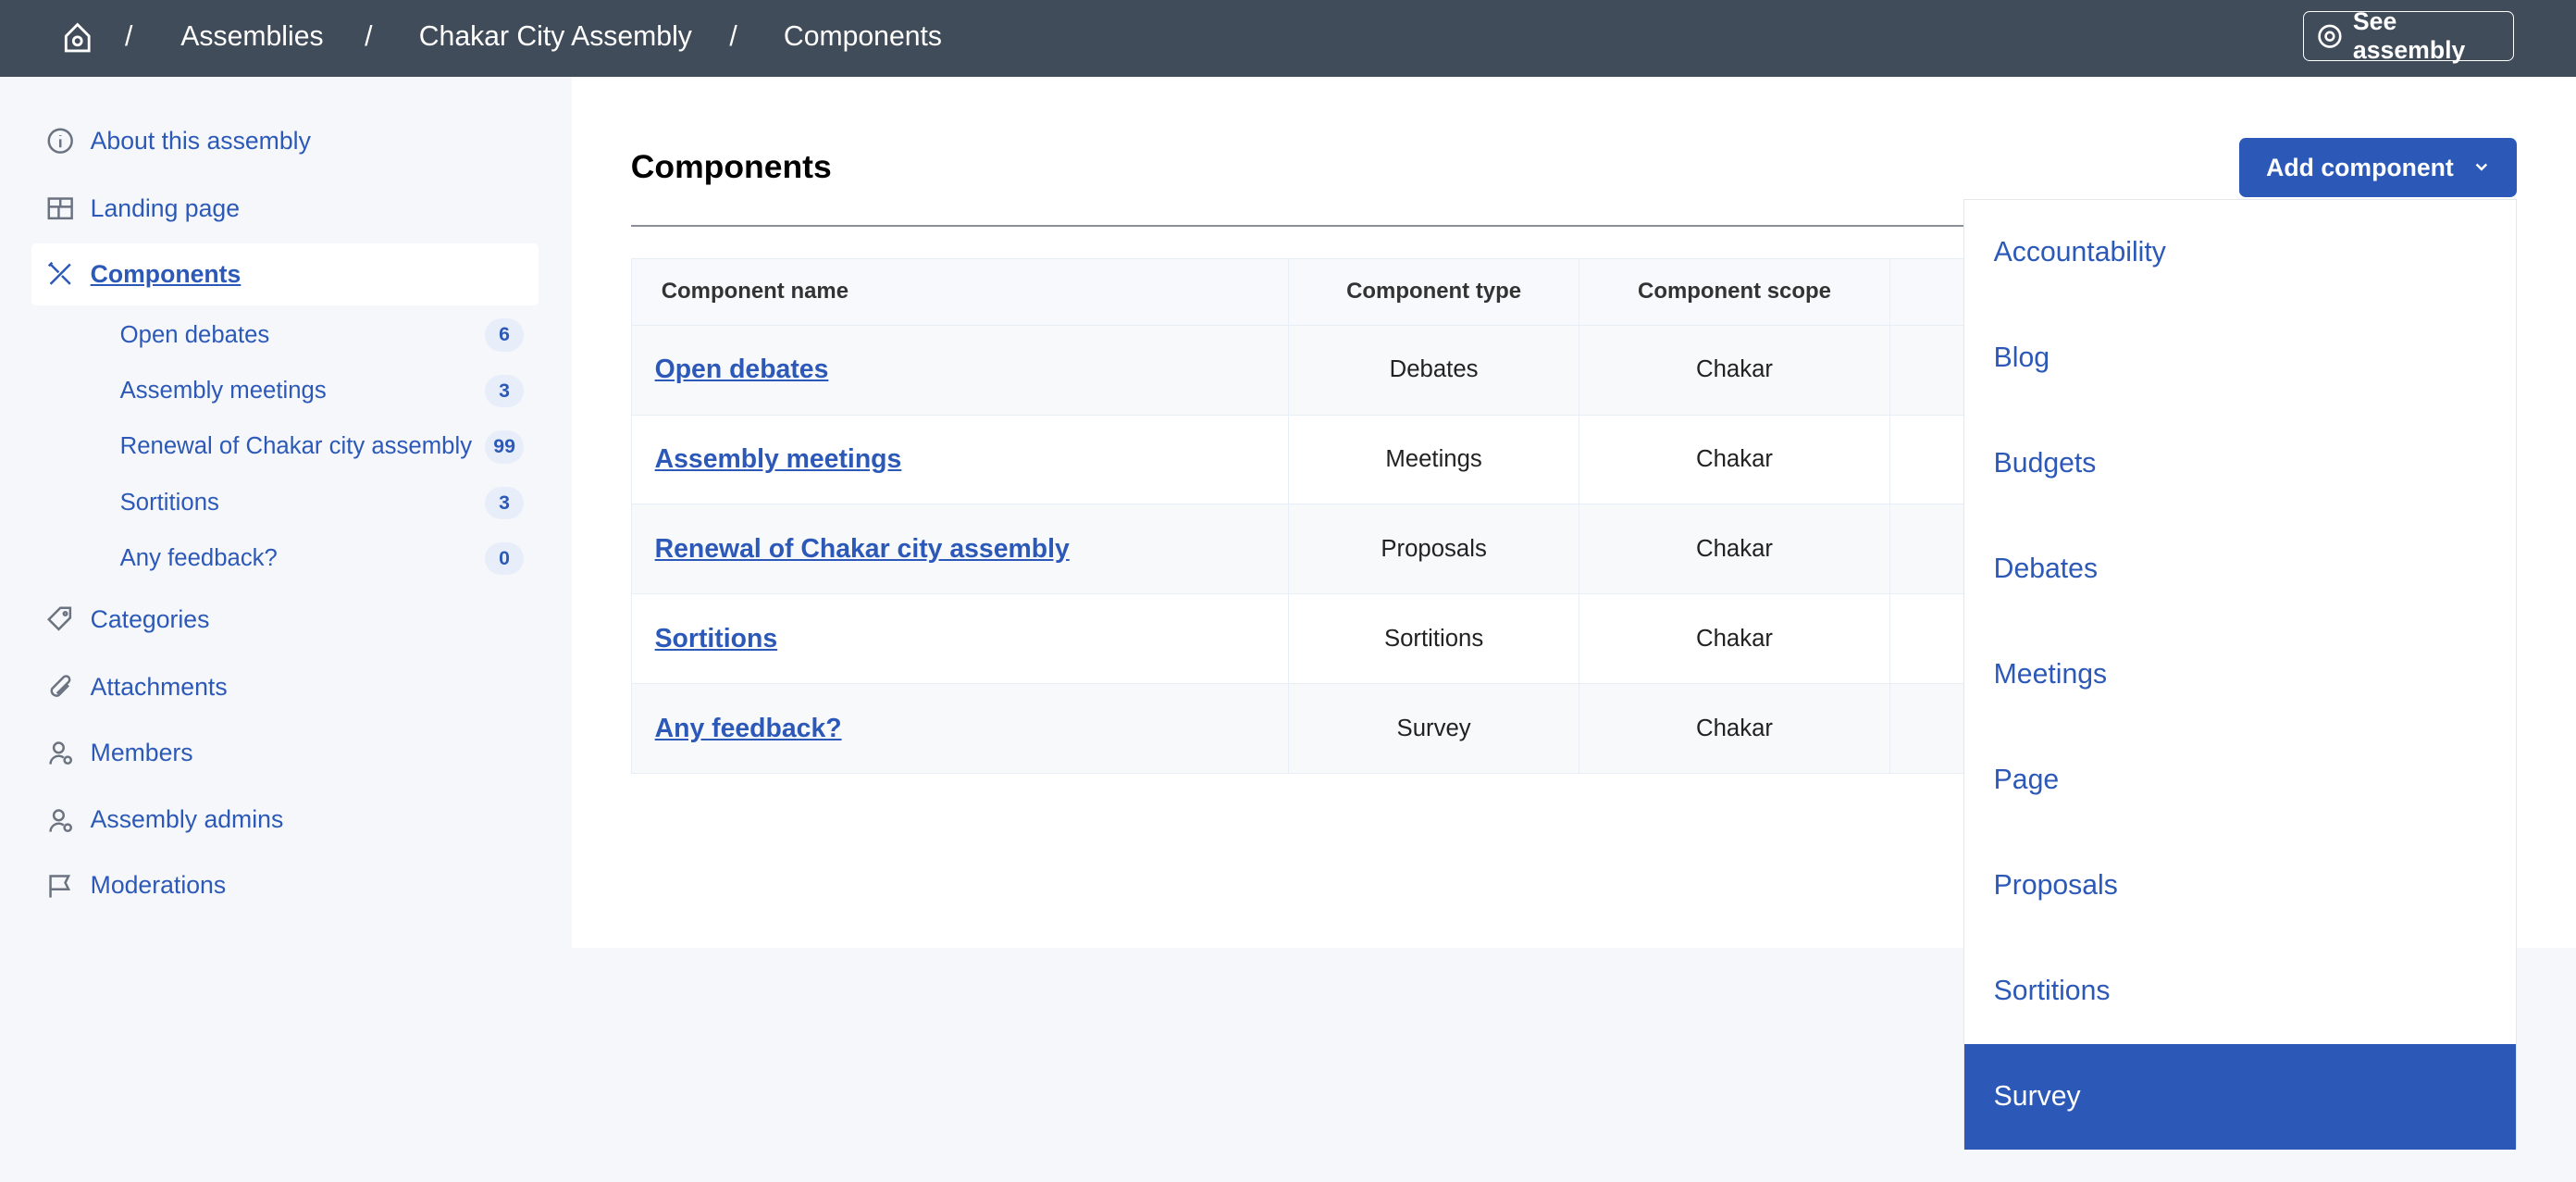  I want to click on menu-item-budgets: Budgets, so click(2240, 463).